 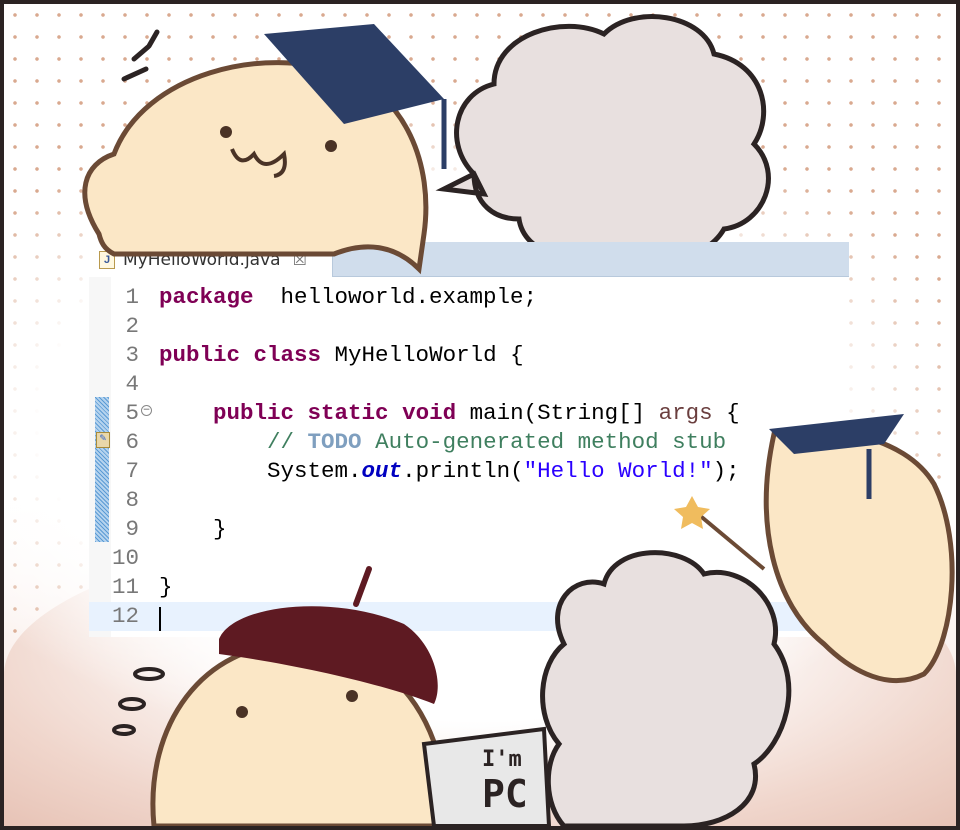 I want to click on sign-line-1: I'm, so click(x=502, y=759).